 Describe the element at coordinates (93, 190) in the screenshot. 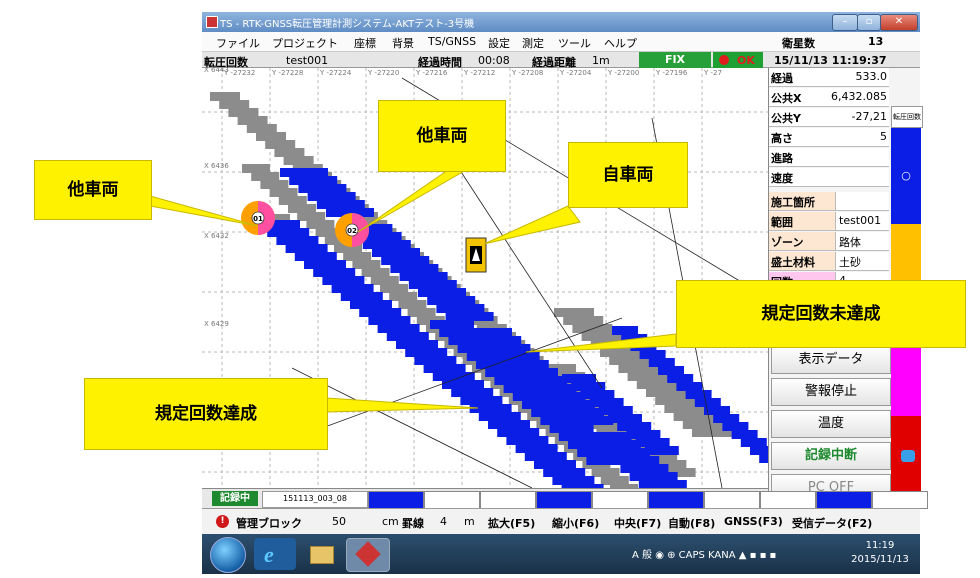

I see `callout-other-vehicle-left: 他車両` at that location.